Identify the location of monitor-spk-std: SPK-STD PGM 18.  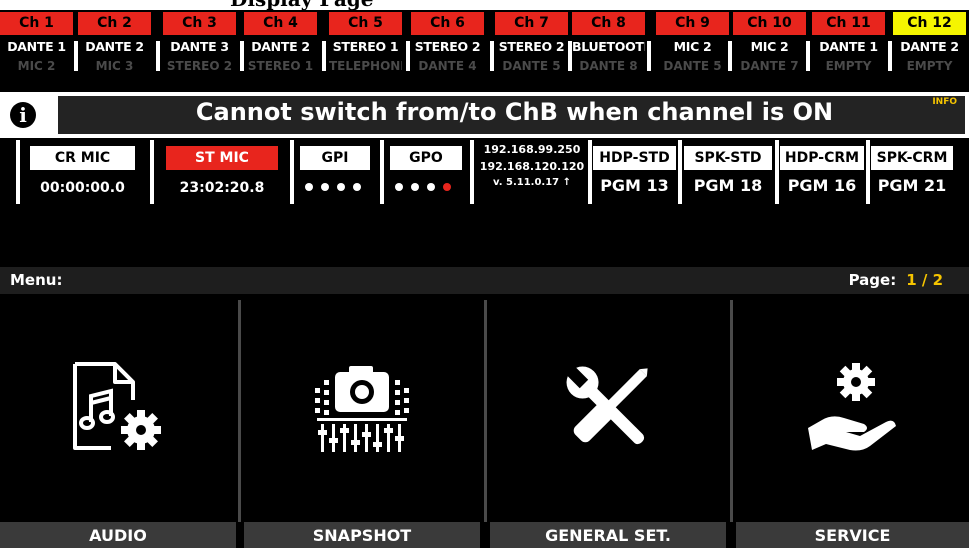
(728, 172).